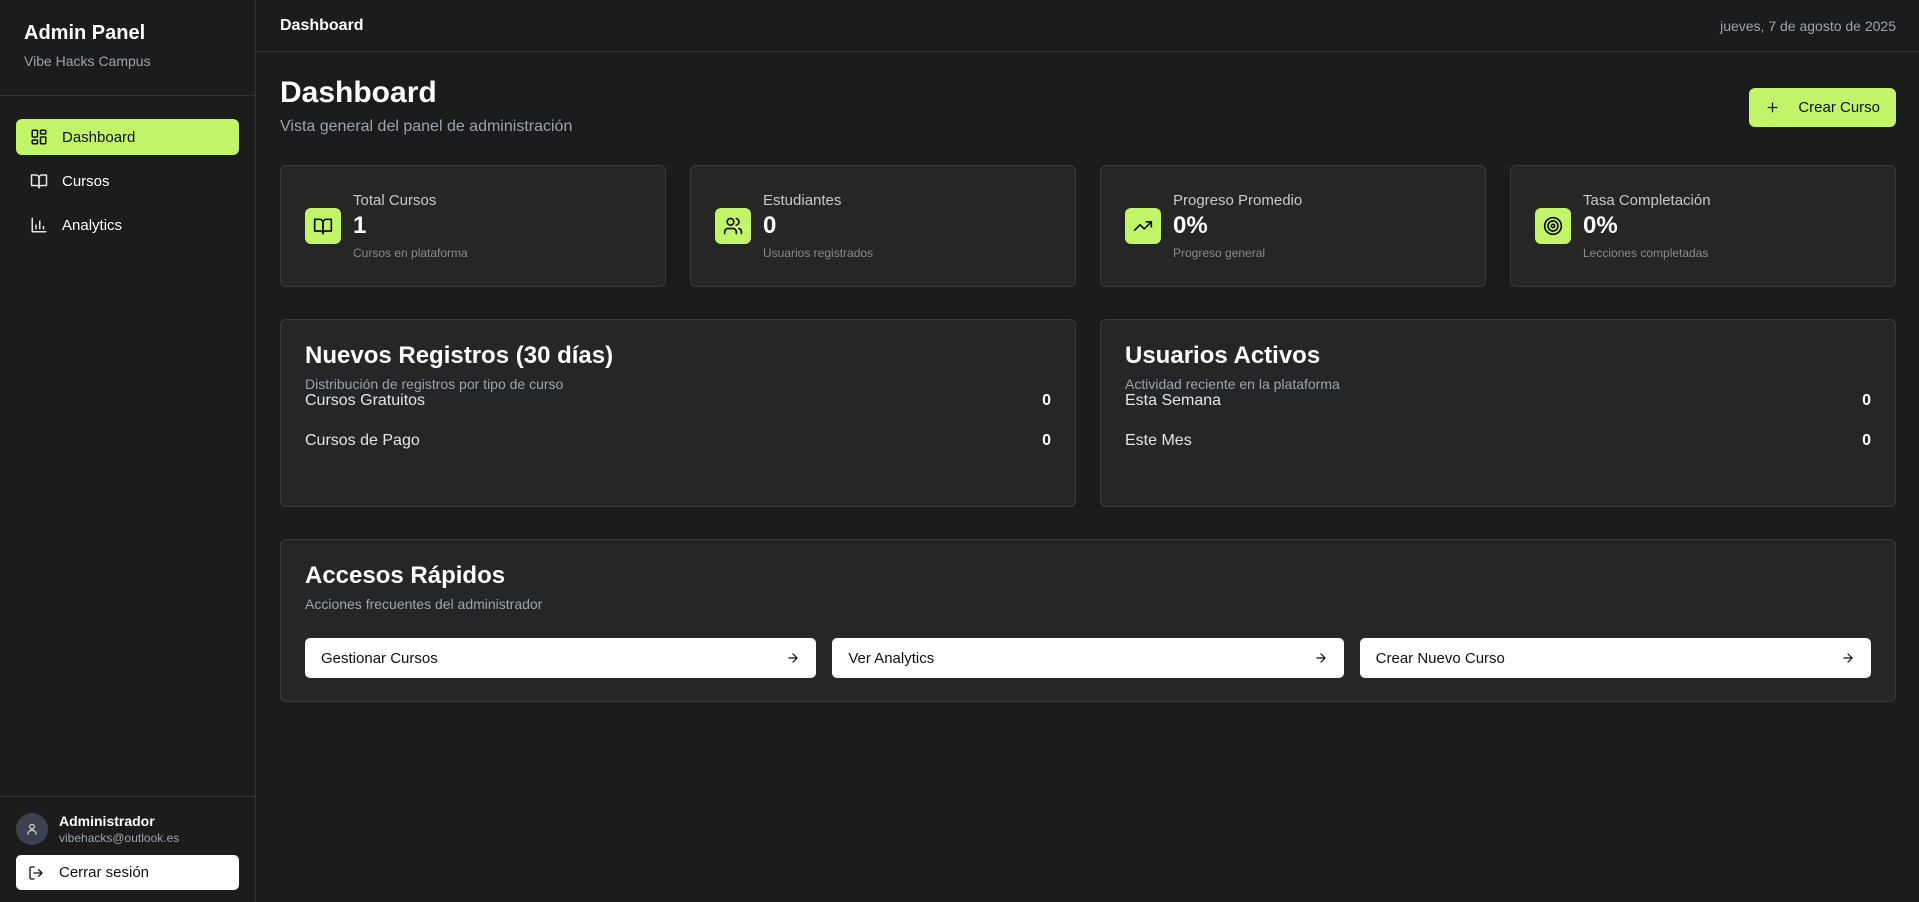 The width and height of the screenshot is (1919, 902). I want to click on sidebar-item-cursos: Cursos, so click(127, 181).